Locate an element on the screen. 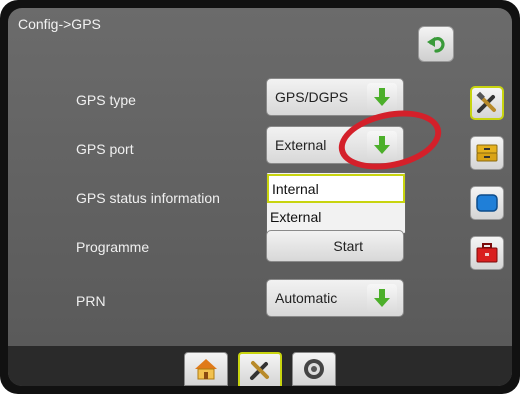 The image size is (520, 394). gps-port-value: External is located at coordinates (301, 145).